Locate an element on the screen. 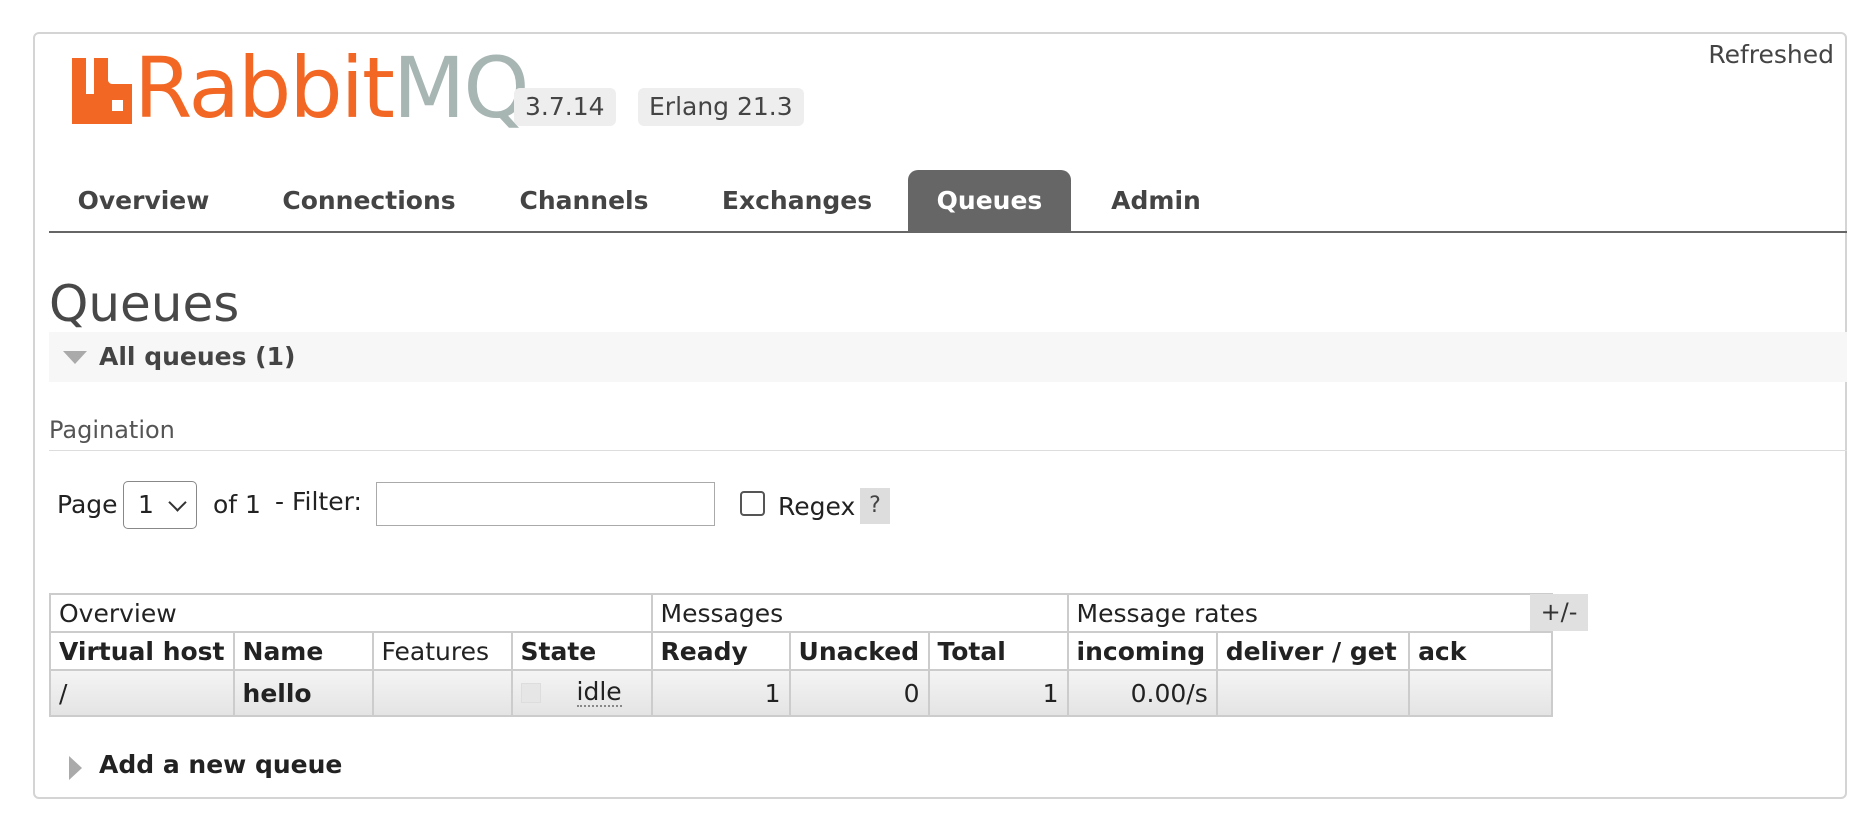 Image resolution: width=1870 pixels, height=830 pixels. logo-text-rabbit: Rabbit is located at coordinates (264, 88).